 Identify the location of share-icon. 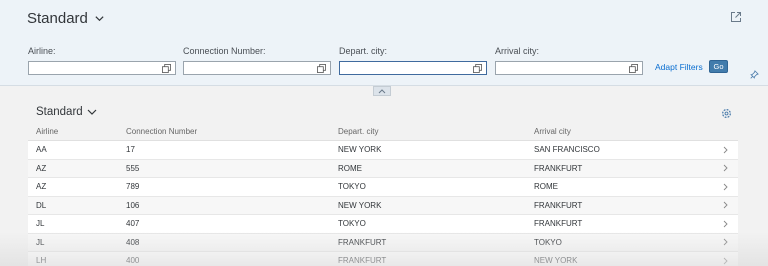
(736, 17).